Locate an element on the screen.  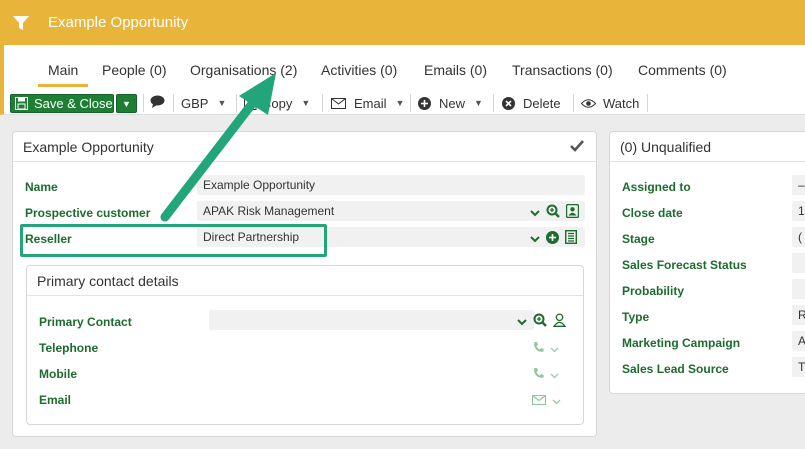
telephone-label: Telephone is located at coordinates (69, 348).